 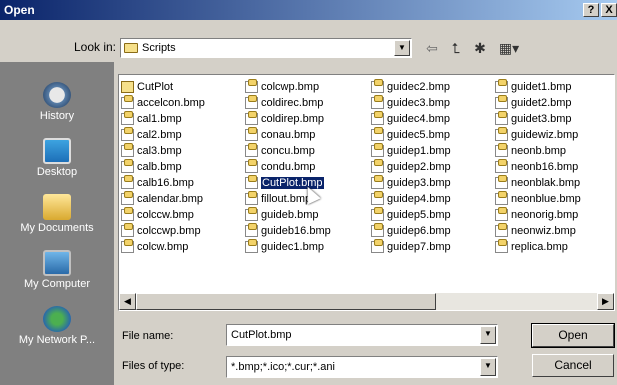 I want to click on file-name: colcw.bmp, so click(x=163, y=247).